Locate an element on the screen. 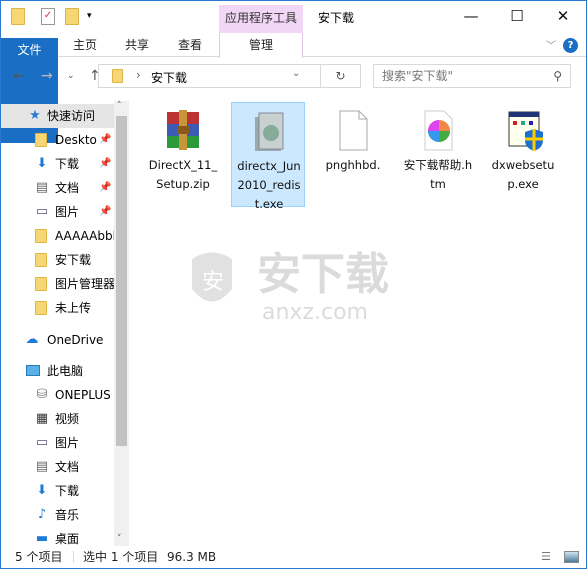 This screenshot has height=569, width=587. nav-label: 未上传 is located at coordinates (73, 308).